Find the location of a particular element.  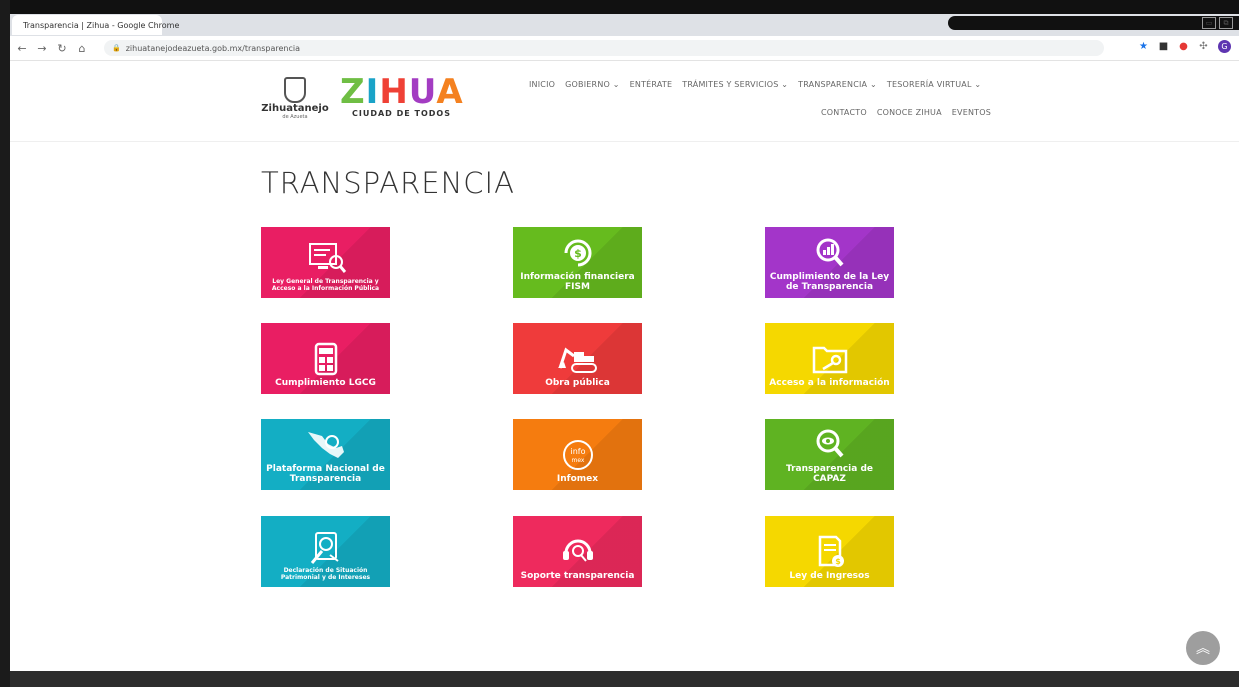

chevron-up-icon: ︽ is located at coordinates (1203, 649).